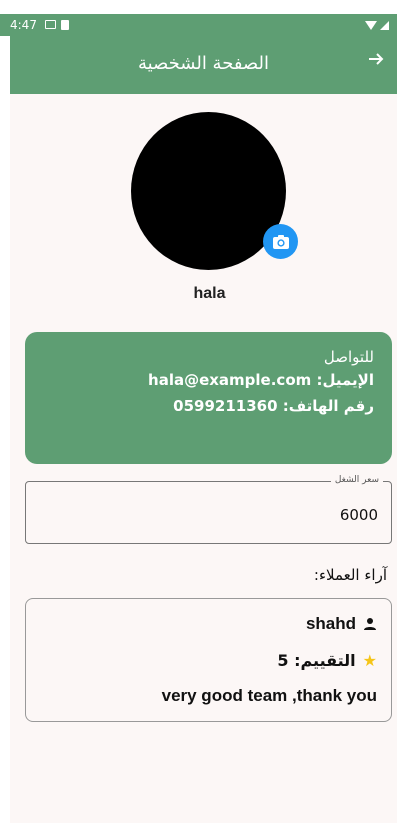  I want to click on contact-email: الإيميل: hala@example.com, so click(261, 380).